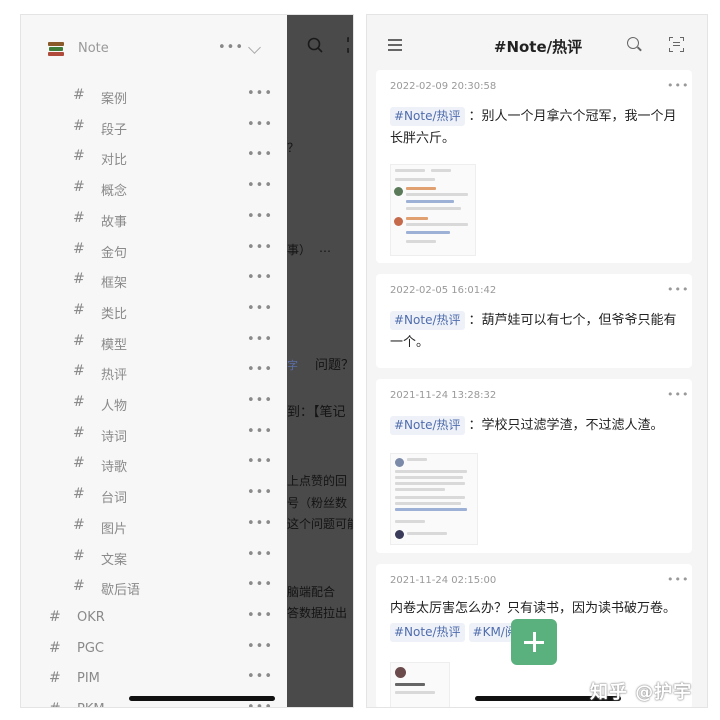 The image size is (720, 720). I want to click on background-text: 问题？, so click(334, 365).